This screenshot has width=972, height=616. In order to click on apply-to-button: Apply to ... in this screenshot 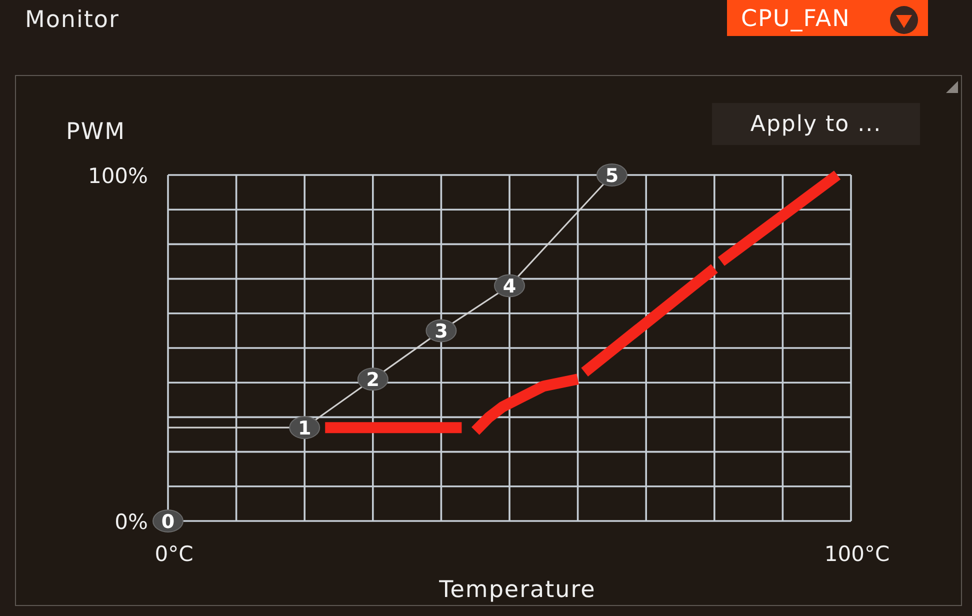, I will do `click(816, 124)`.